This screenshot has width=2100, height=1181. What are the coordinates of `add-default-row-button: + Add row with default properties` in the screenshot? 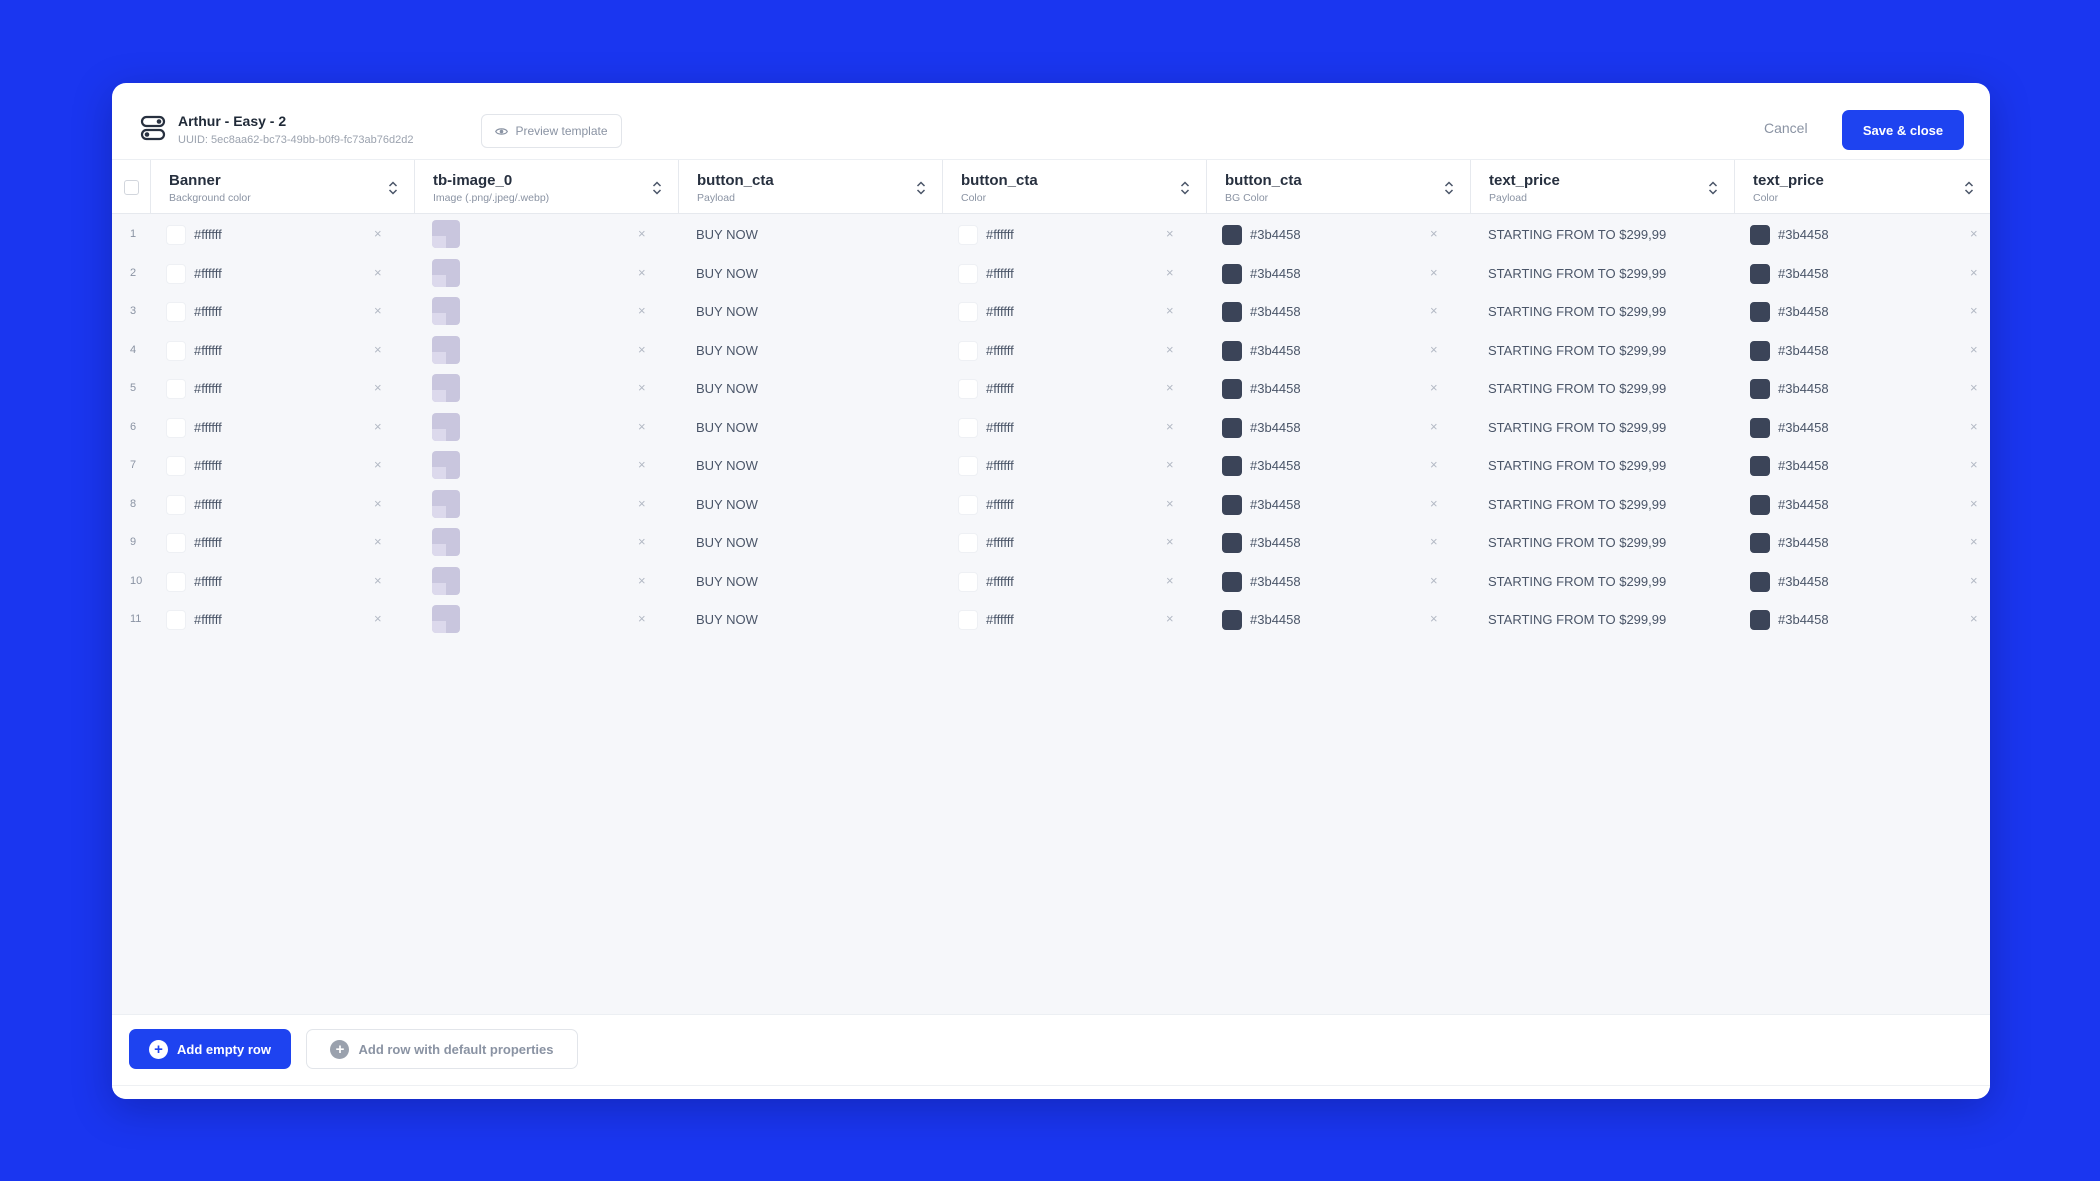 It's located at (442, 1049).